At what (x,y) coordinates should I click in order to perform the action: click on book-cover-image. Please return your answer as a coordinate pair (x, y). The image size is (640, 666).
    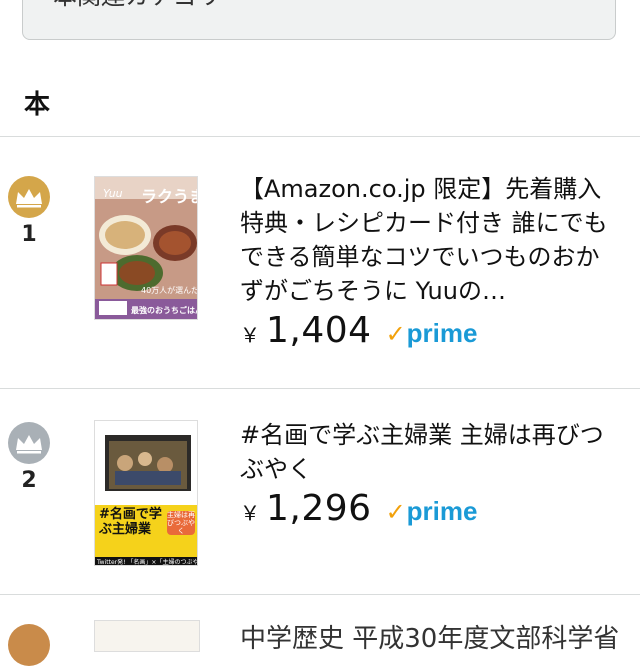
    Looking at the image, I should click on (147, 636).